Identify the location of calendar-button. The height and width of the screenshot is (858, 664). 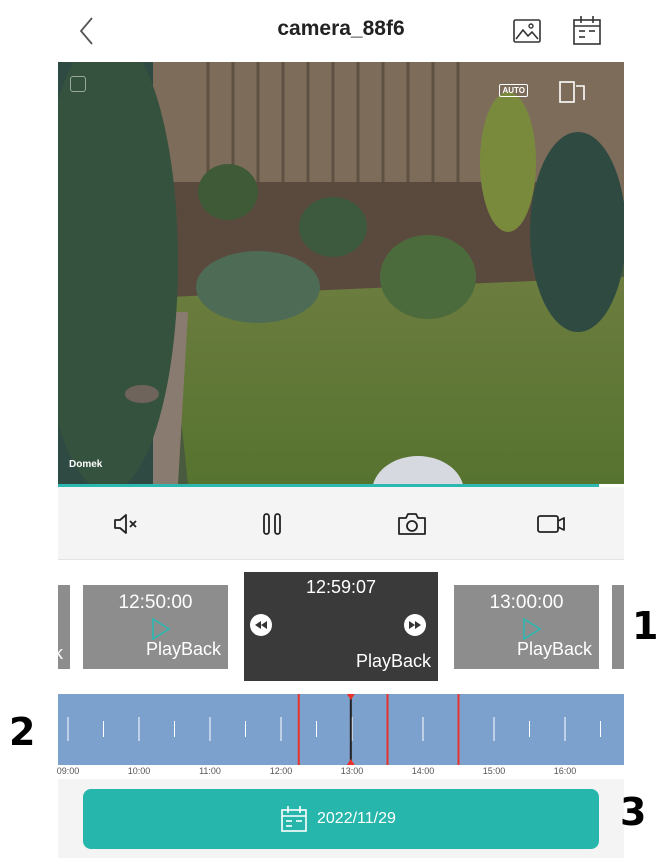
(587, 29).